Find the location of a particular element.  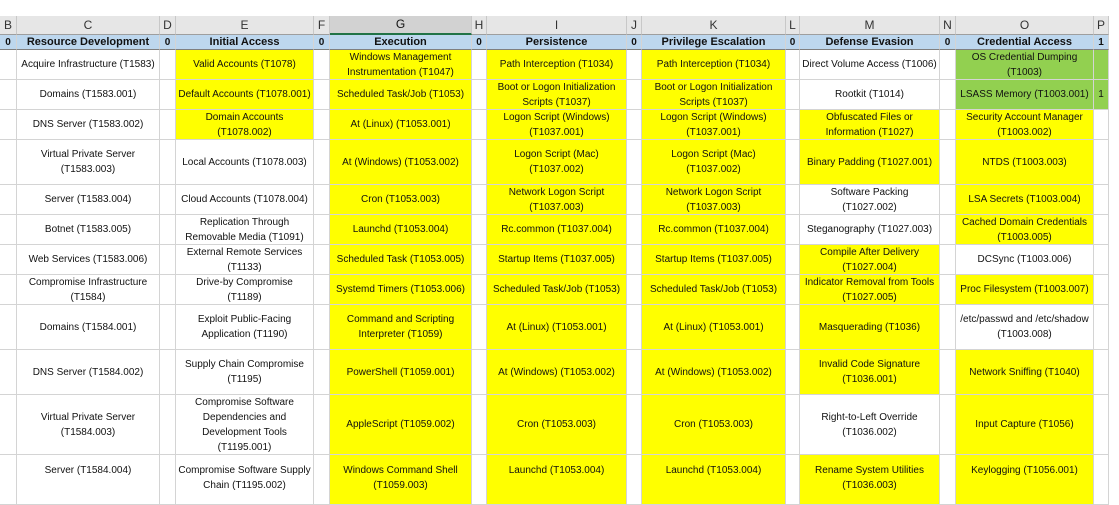

tactic-header-i: Persistence is located at coordinates (557, 42).